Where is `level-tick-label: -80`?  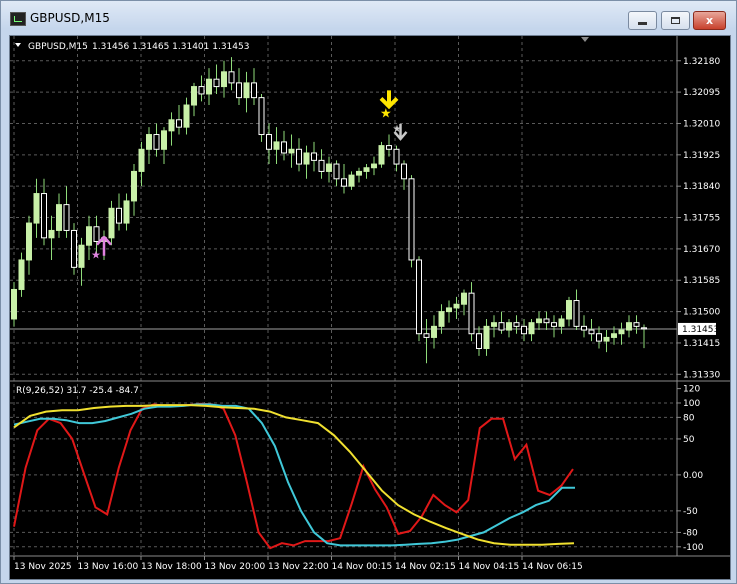
level-tick-label: -80 is located at coordinates (690, 533).